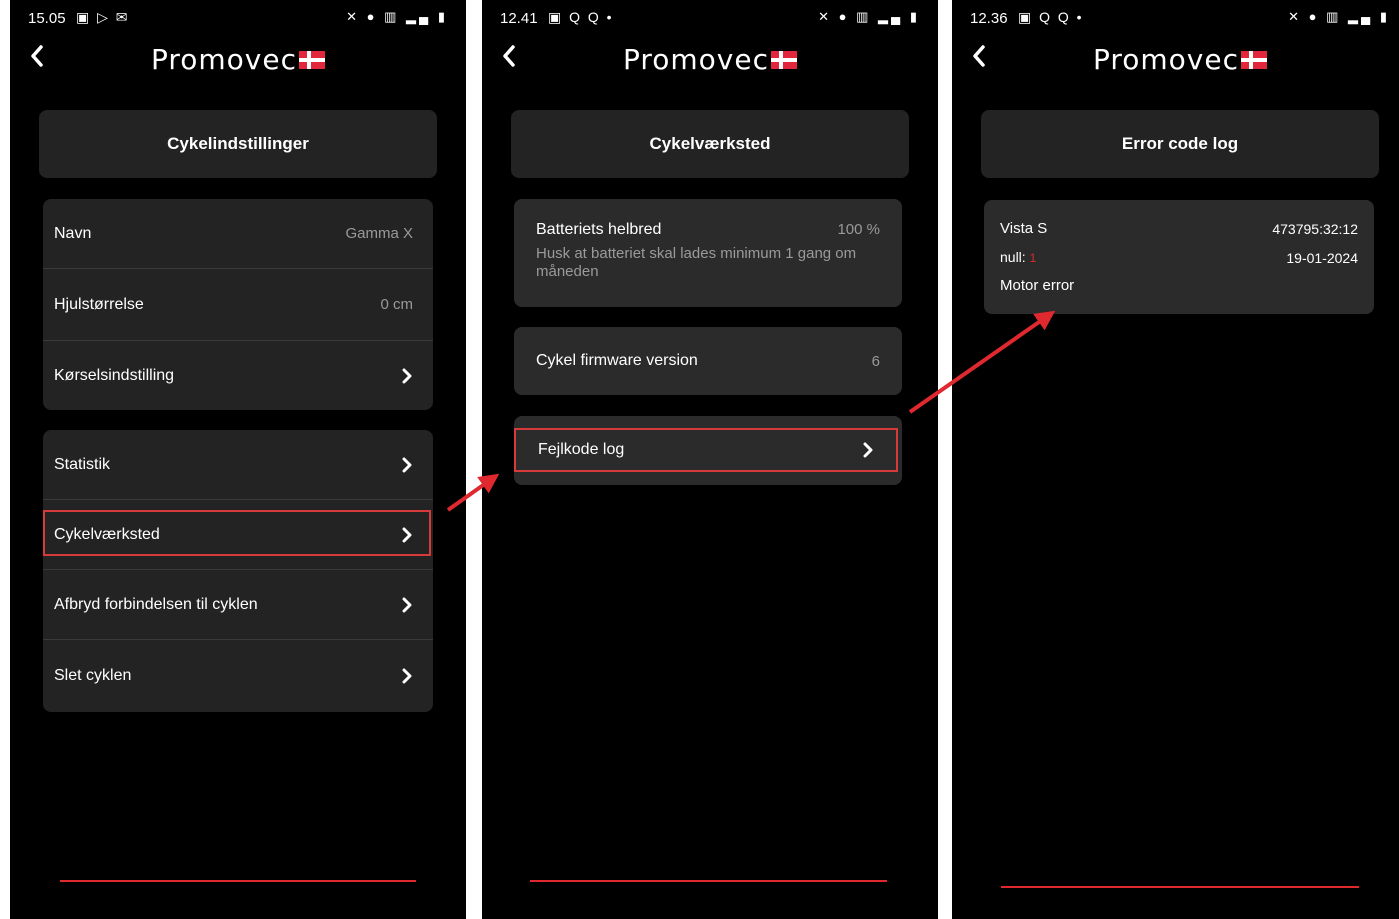 This screenshot has width=1399, height=919. I want to click on battery-value: 100 %, so click(858, 229).